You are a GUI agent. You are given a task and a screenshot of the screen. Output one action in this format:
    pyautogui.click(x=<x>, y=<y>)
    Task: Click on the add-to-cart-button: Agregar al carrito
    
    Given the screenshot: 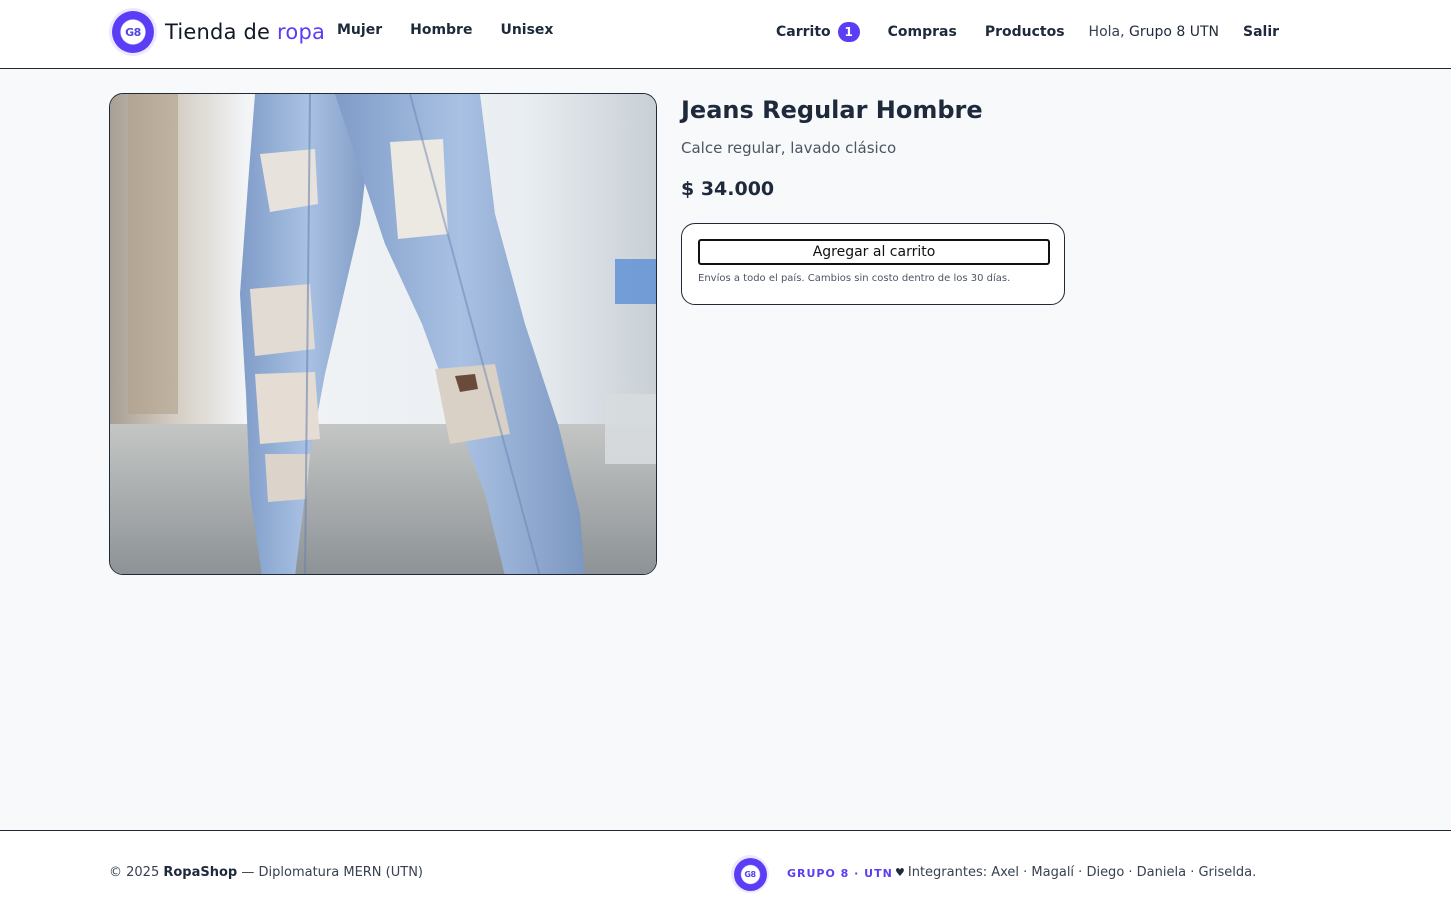 What is the action you would take?
    pyautogui.click(x=874, y=252)
    